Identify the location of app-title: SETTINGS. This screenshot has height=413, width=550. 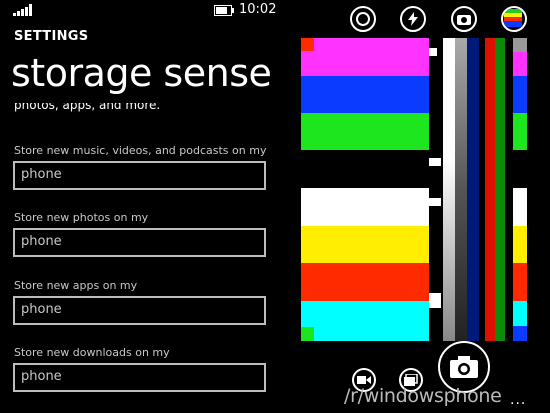
(51, 36).